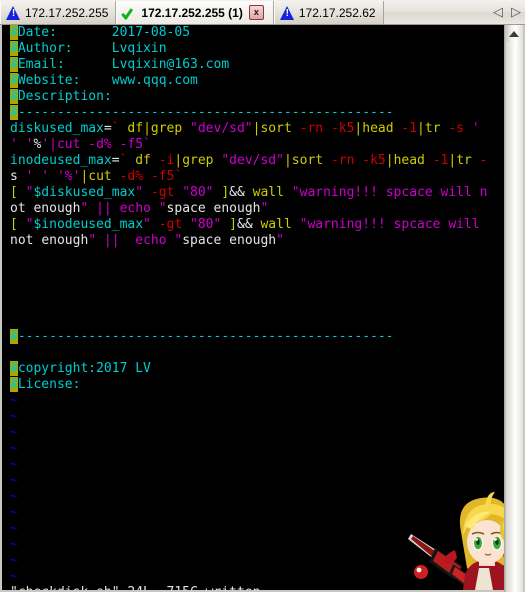  Describe the element at coordinates (100, 32) in the screenshot. I see `editor-comment-line: #Date: 2017-08-05` at that location.